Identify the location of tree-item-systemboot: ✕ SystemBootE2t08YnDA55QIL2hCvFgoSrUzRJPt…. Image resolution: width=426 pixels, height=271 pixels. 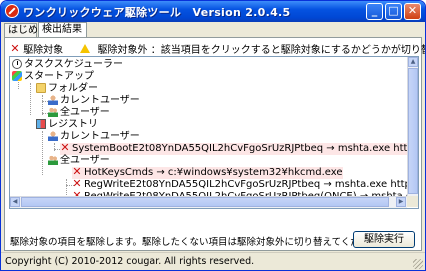
(239, 148).